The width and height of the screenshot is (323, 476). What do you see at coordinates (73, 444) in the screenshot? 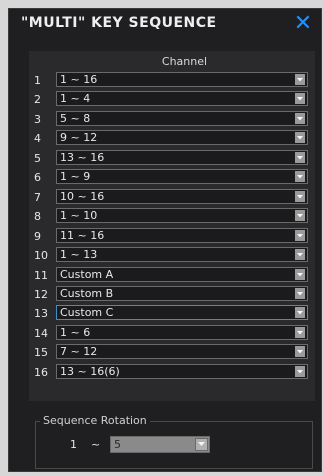
I see `rotation-from-value: 1` at bounding box center [73, 444].